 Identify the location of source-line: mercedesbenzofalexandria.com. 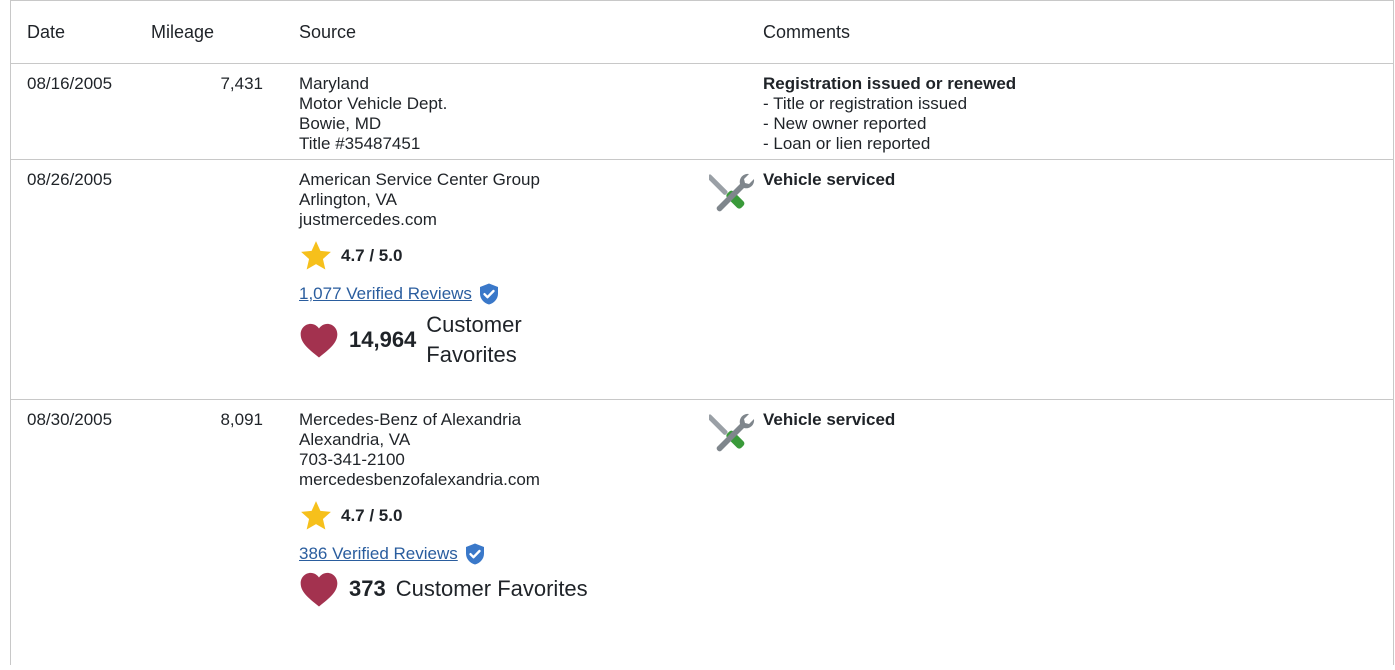
(419, 479).